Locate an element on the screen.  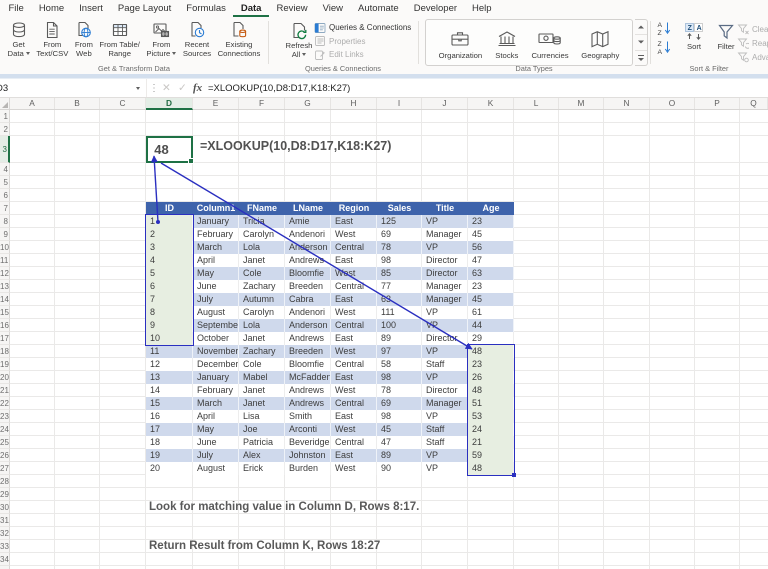
table-header-cell: Title is located at coordinates (445, 208).